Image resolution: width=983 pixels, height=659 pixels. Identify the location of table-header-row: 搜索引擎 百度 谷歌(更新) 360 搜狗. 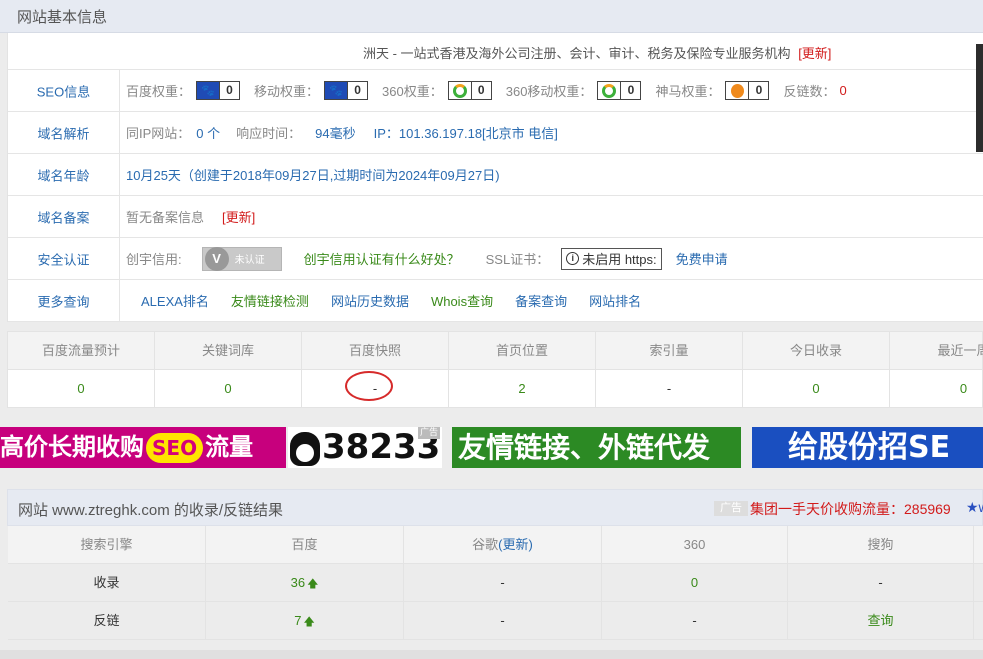
(495, 545).